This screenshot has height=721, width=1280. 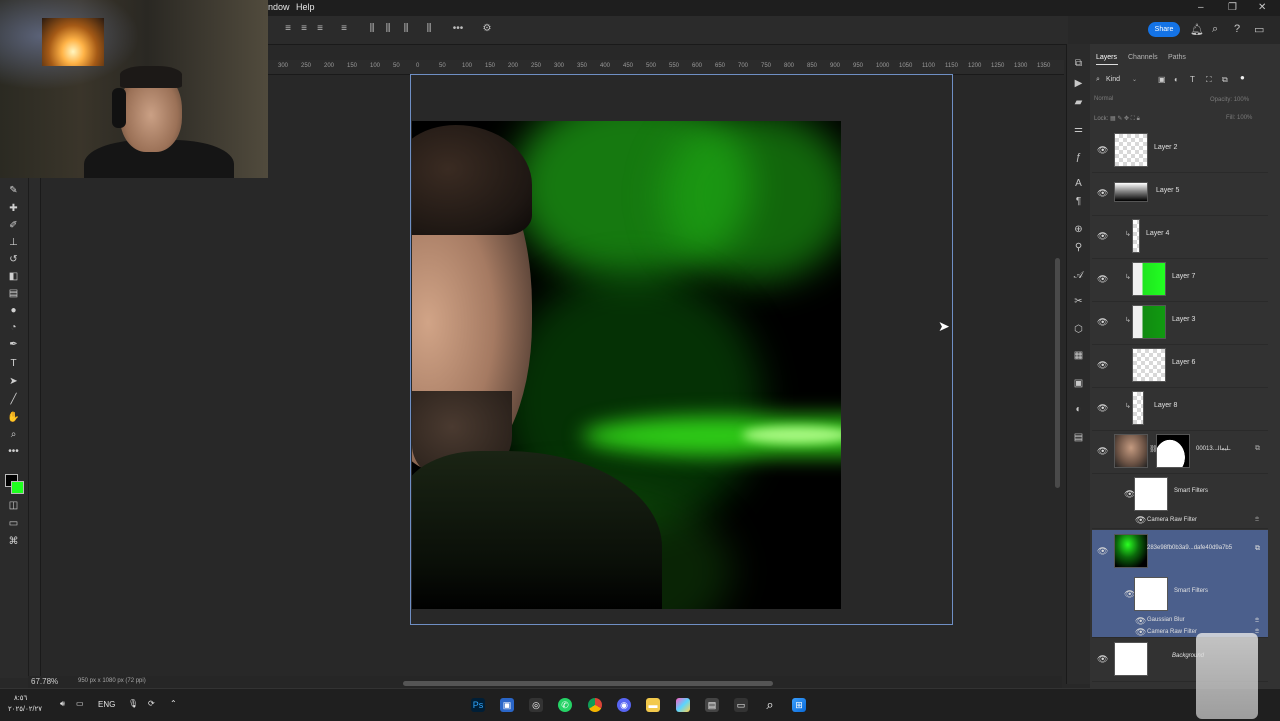 I want to click on smart-filters-row: 👁︎ Smart Filters 👁︎ Camera Raw Filter ⩧, so click(x=1180, y=501).